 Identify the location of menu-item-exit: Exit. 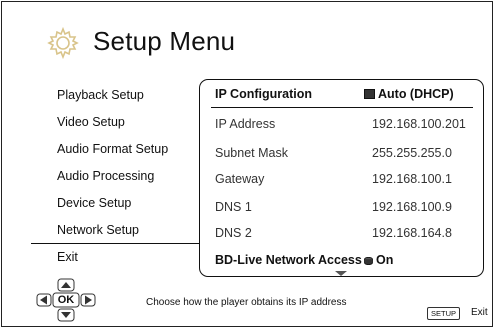
(67, 257).